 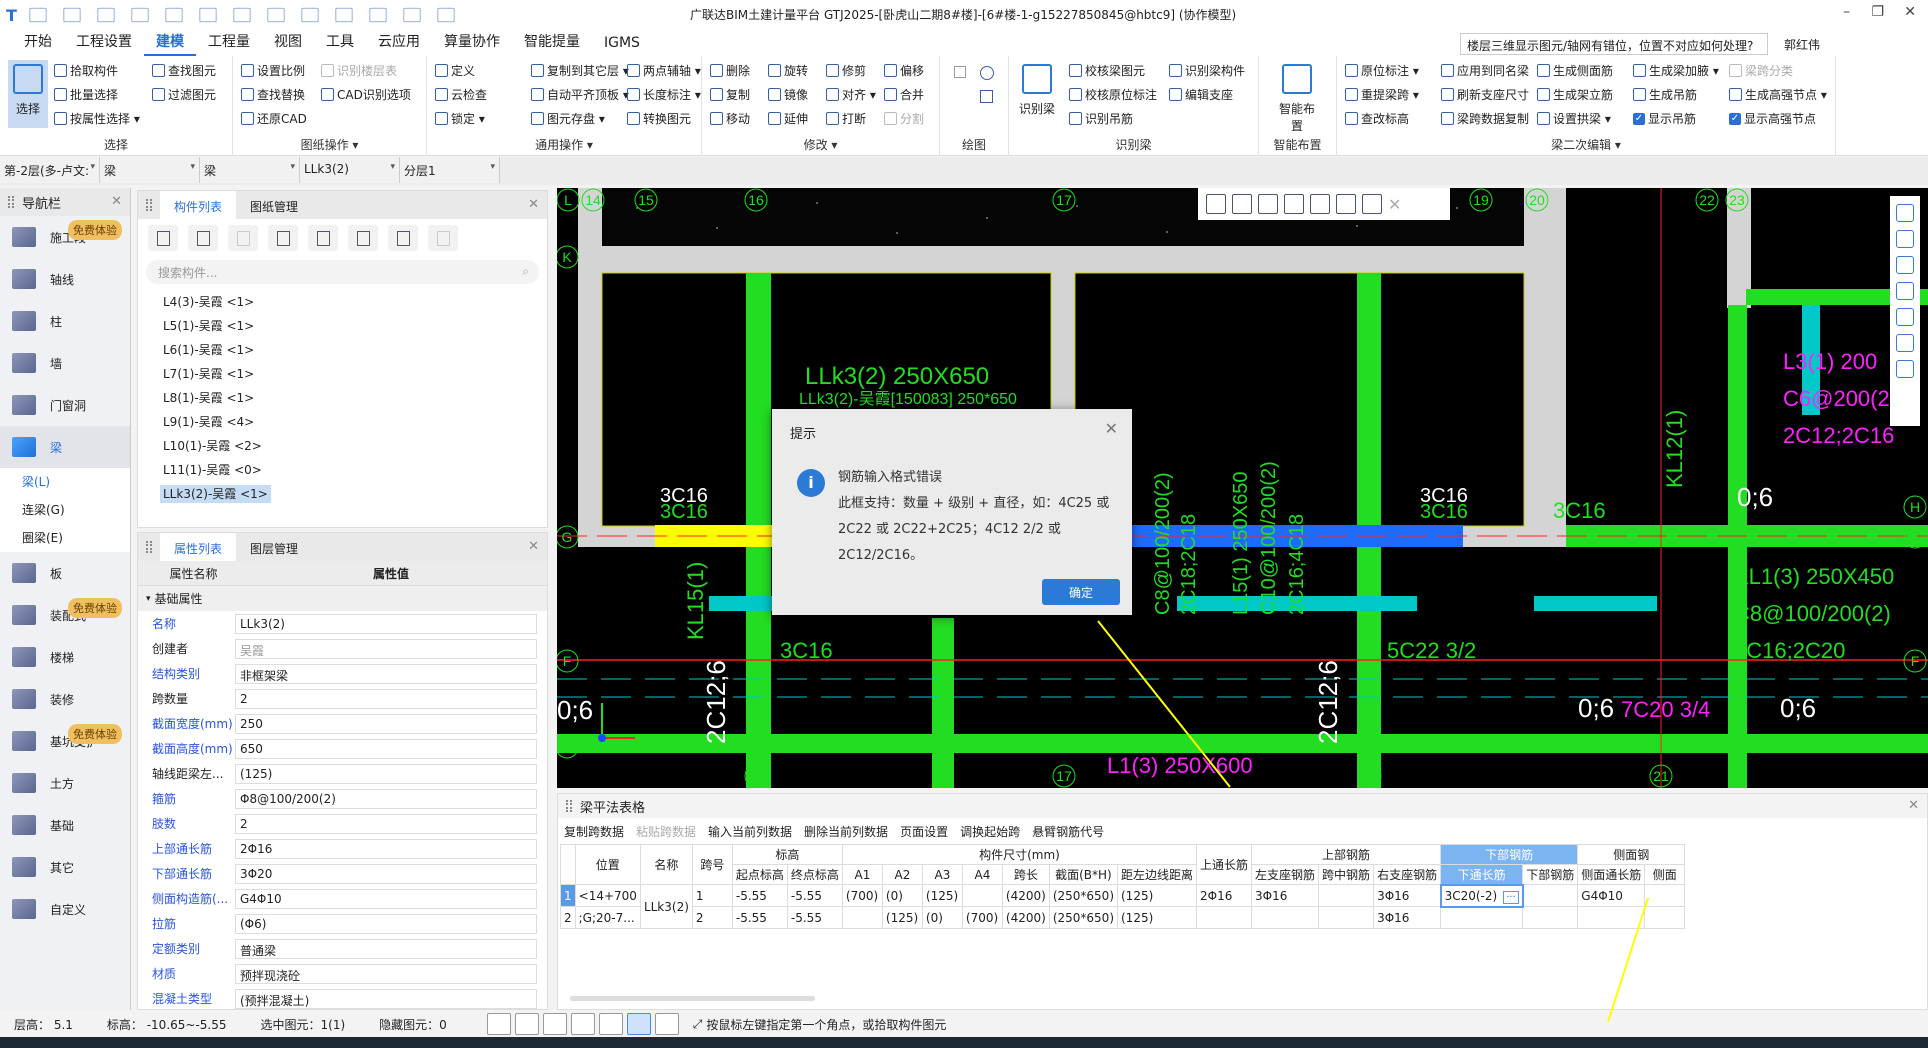 I want to click on target-icon, so click(x=1905, y=343).